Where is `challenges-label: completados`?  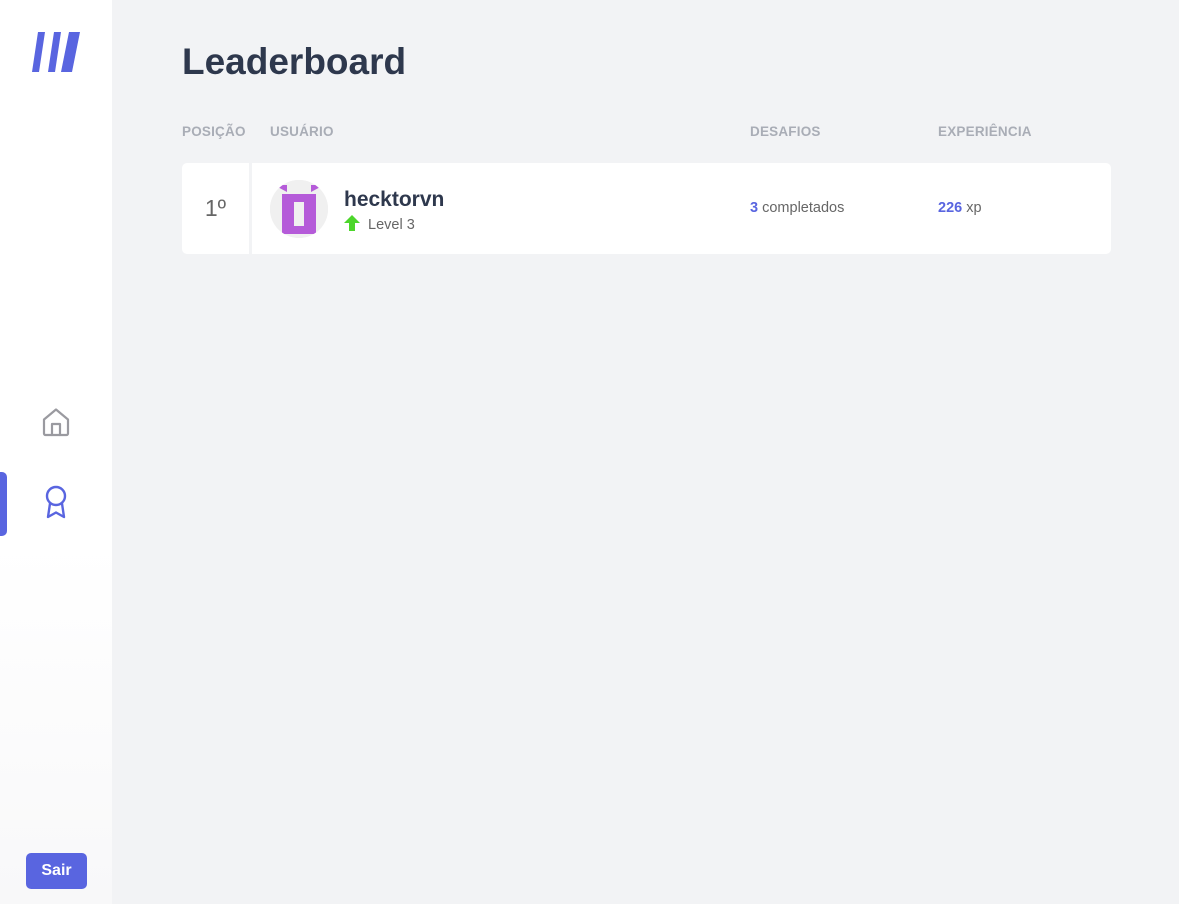 challenges-label: completados is located at coordinates (803, 208).